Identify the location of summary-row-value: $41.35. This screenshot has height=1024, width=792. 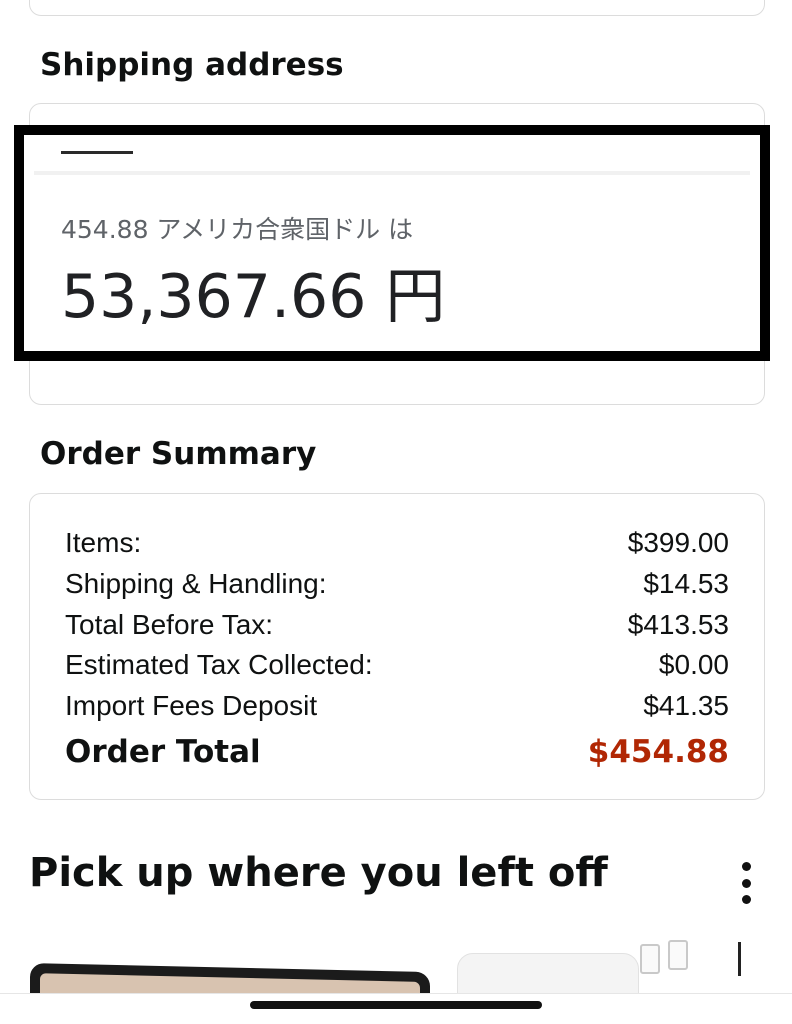
(686, 706).